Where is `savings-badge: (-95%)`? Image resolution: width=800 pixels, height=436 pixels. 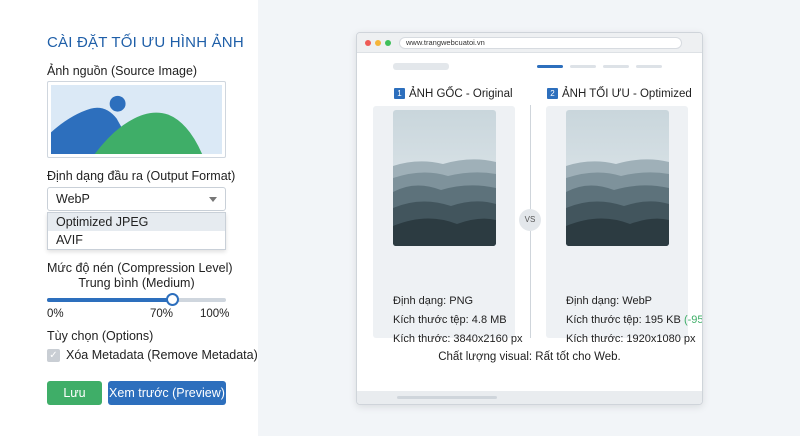
savings-badge: (-95%) is located at coordinates (693, 320).